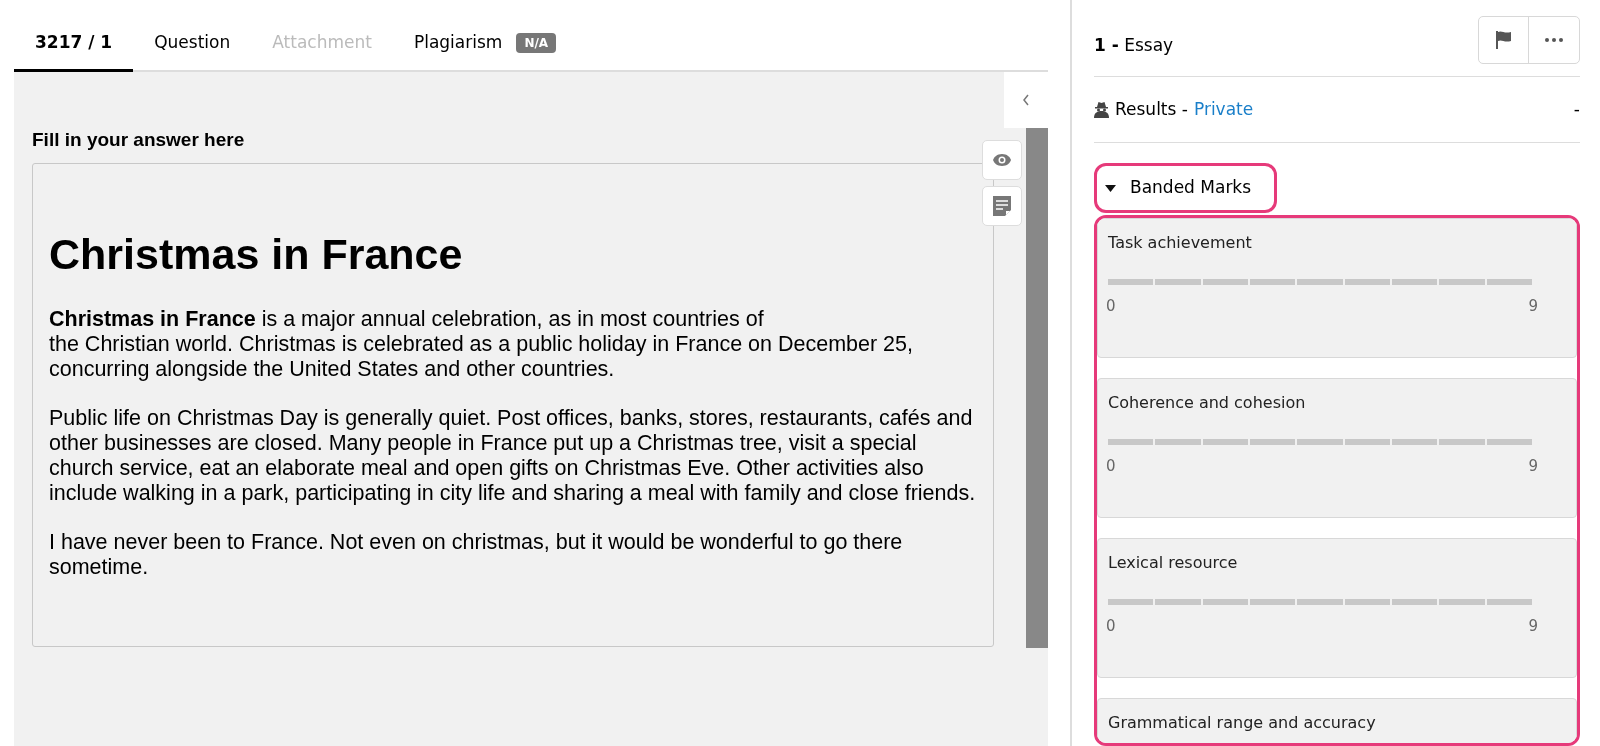 The width and height of the screenshot is (1600, 746). I want to click on answer-label: Fill in your answer here, so click(139, 140).